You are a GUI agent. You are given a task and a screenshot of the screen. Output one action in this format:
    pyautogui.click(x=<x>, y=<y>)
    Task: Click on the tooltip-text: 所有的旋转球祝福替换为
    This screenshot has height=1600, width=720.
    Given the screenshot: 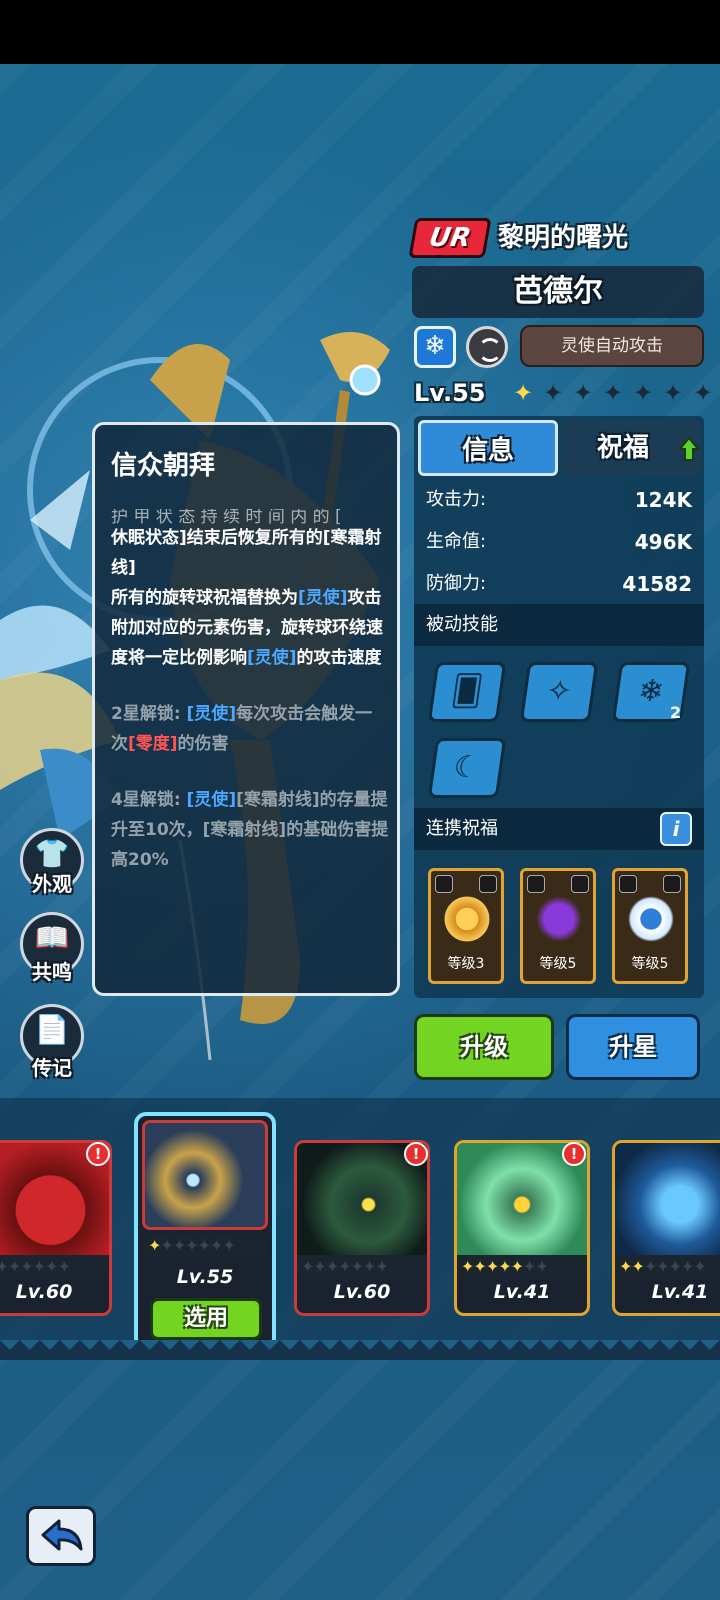 What is the action you would take?
    pyautogui.click(x=204, y=598)
    